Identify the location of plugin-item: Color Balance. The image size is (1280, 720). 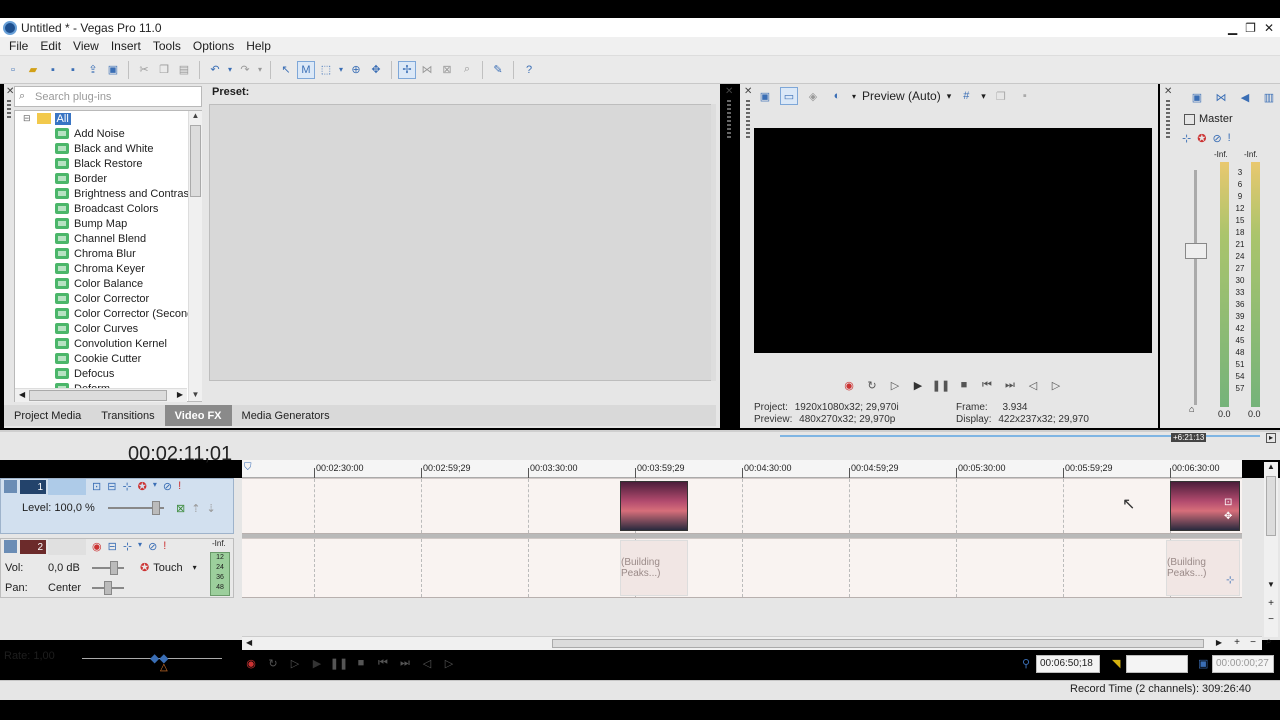
(108, 283).